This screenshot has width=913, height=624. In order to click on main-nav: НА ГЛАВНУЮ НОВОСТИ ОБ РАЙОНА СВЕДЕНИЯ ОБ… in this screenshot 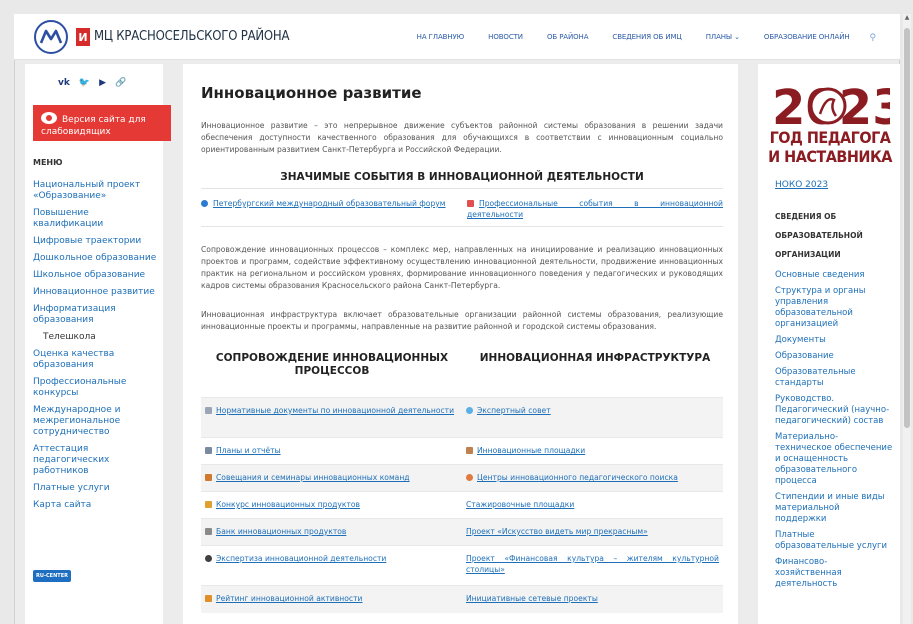, I will do `click(634, 38)`.